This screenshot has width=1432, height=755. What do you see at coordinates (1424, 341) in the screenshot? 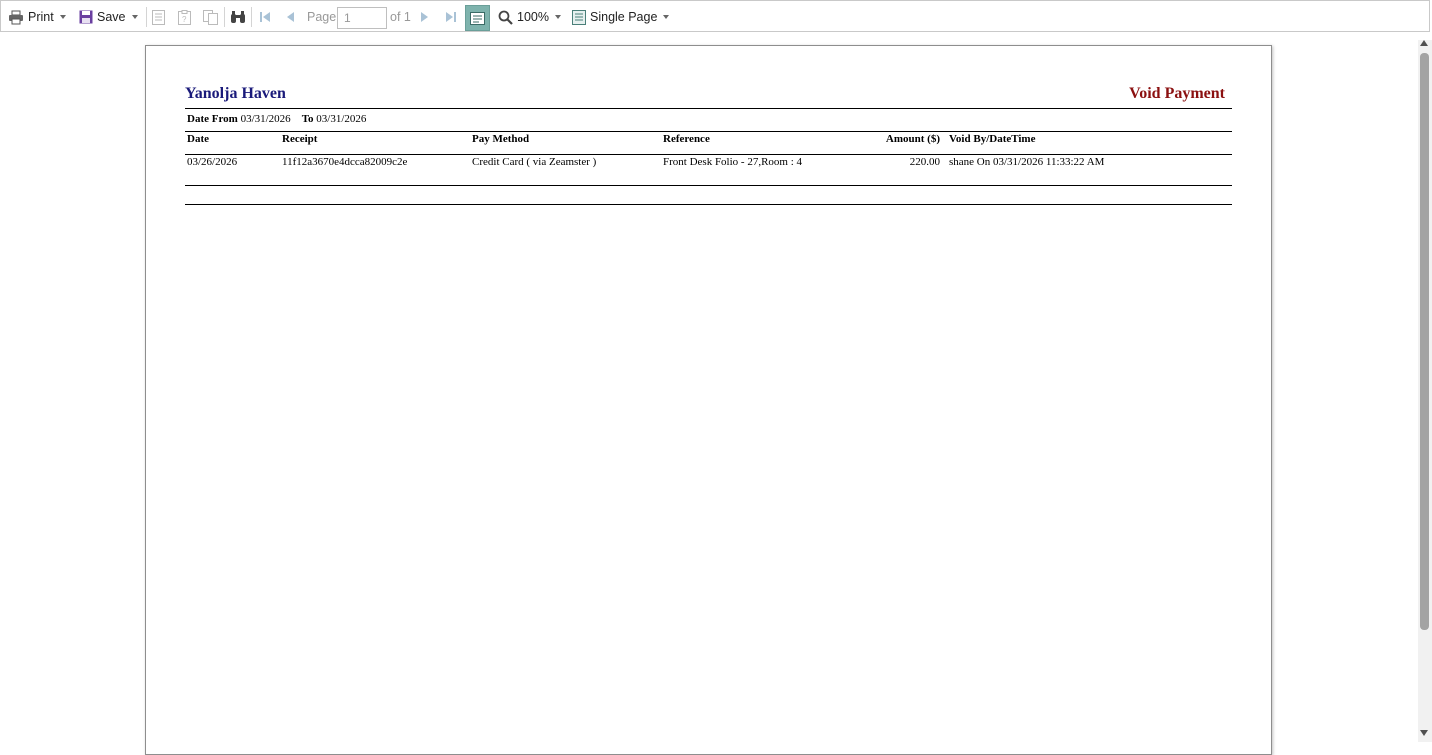
I see `scrollbar-thumb` at bounding box center [1424, 341].